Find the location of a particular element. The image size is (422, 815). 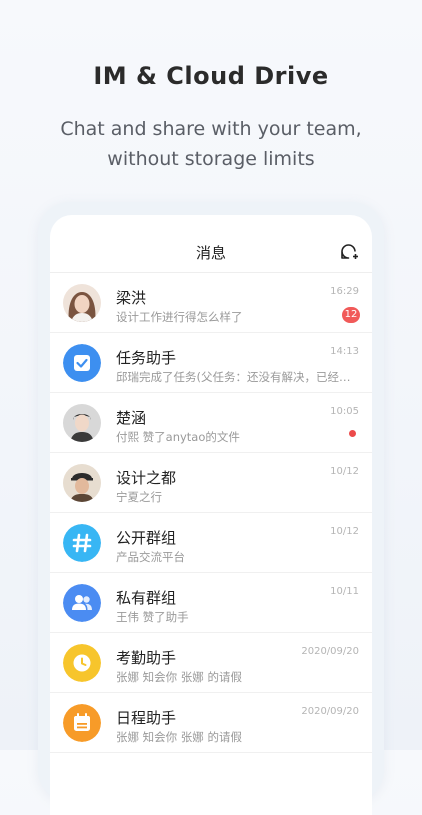

conversation-preview: 产品交流平台 is located at coordinates (150, 557).